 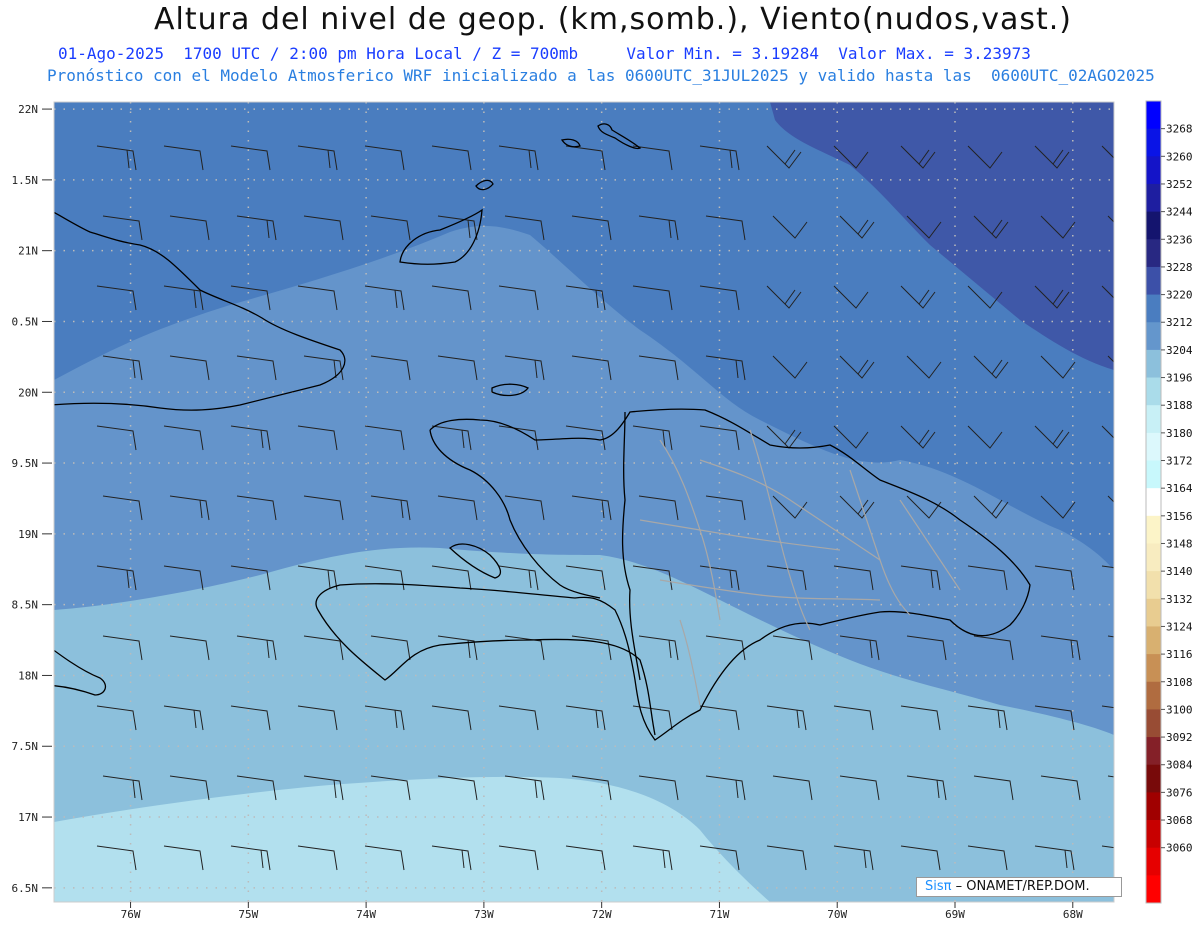 I want to click on credit-text: – ONAMET/REP.DOM., so click(x=1020, y=886).